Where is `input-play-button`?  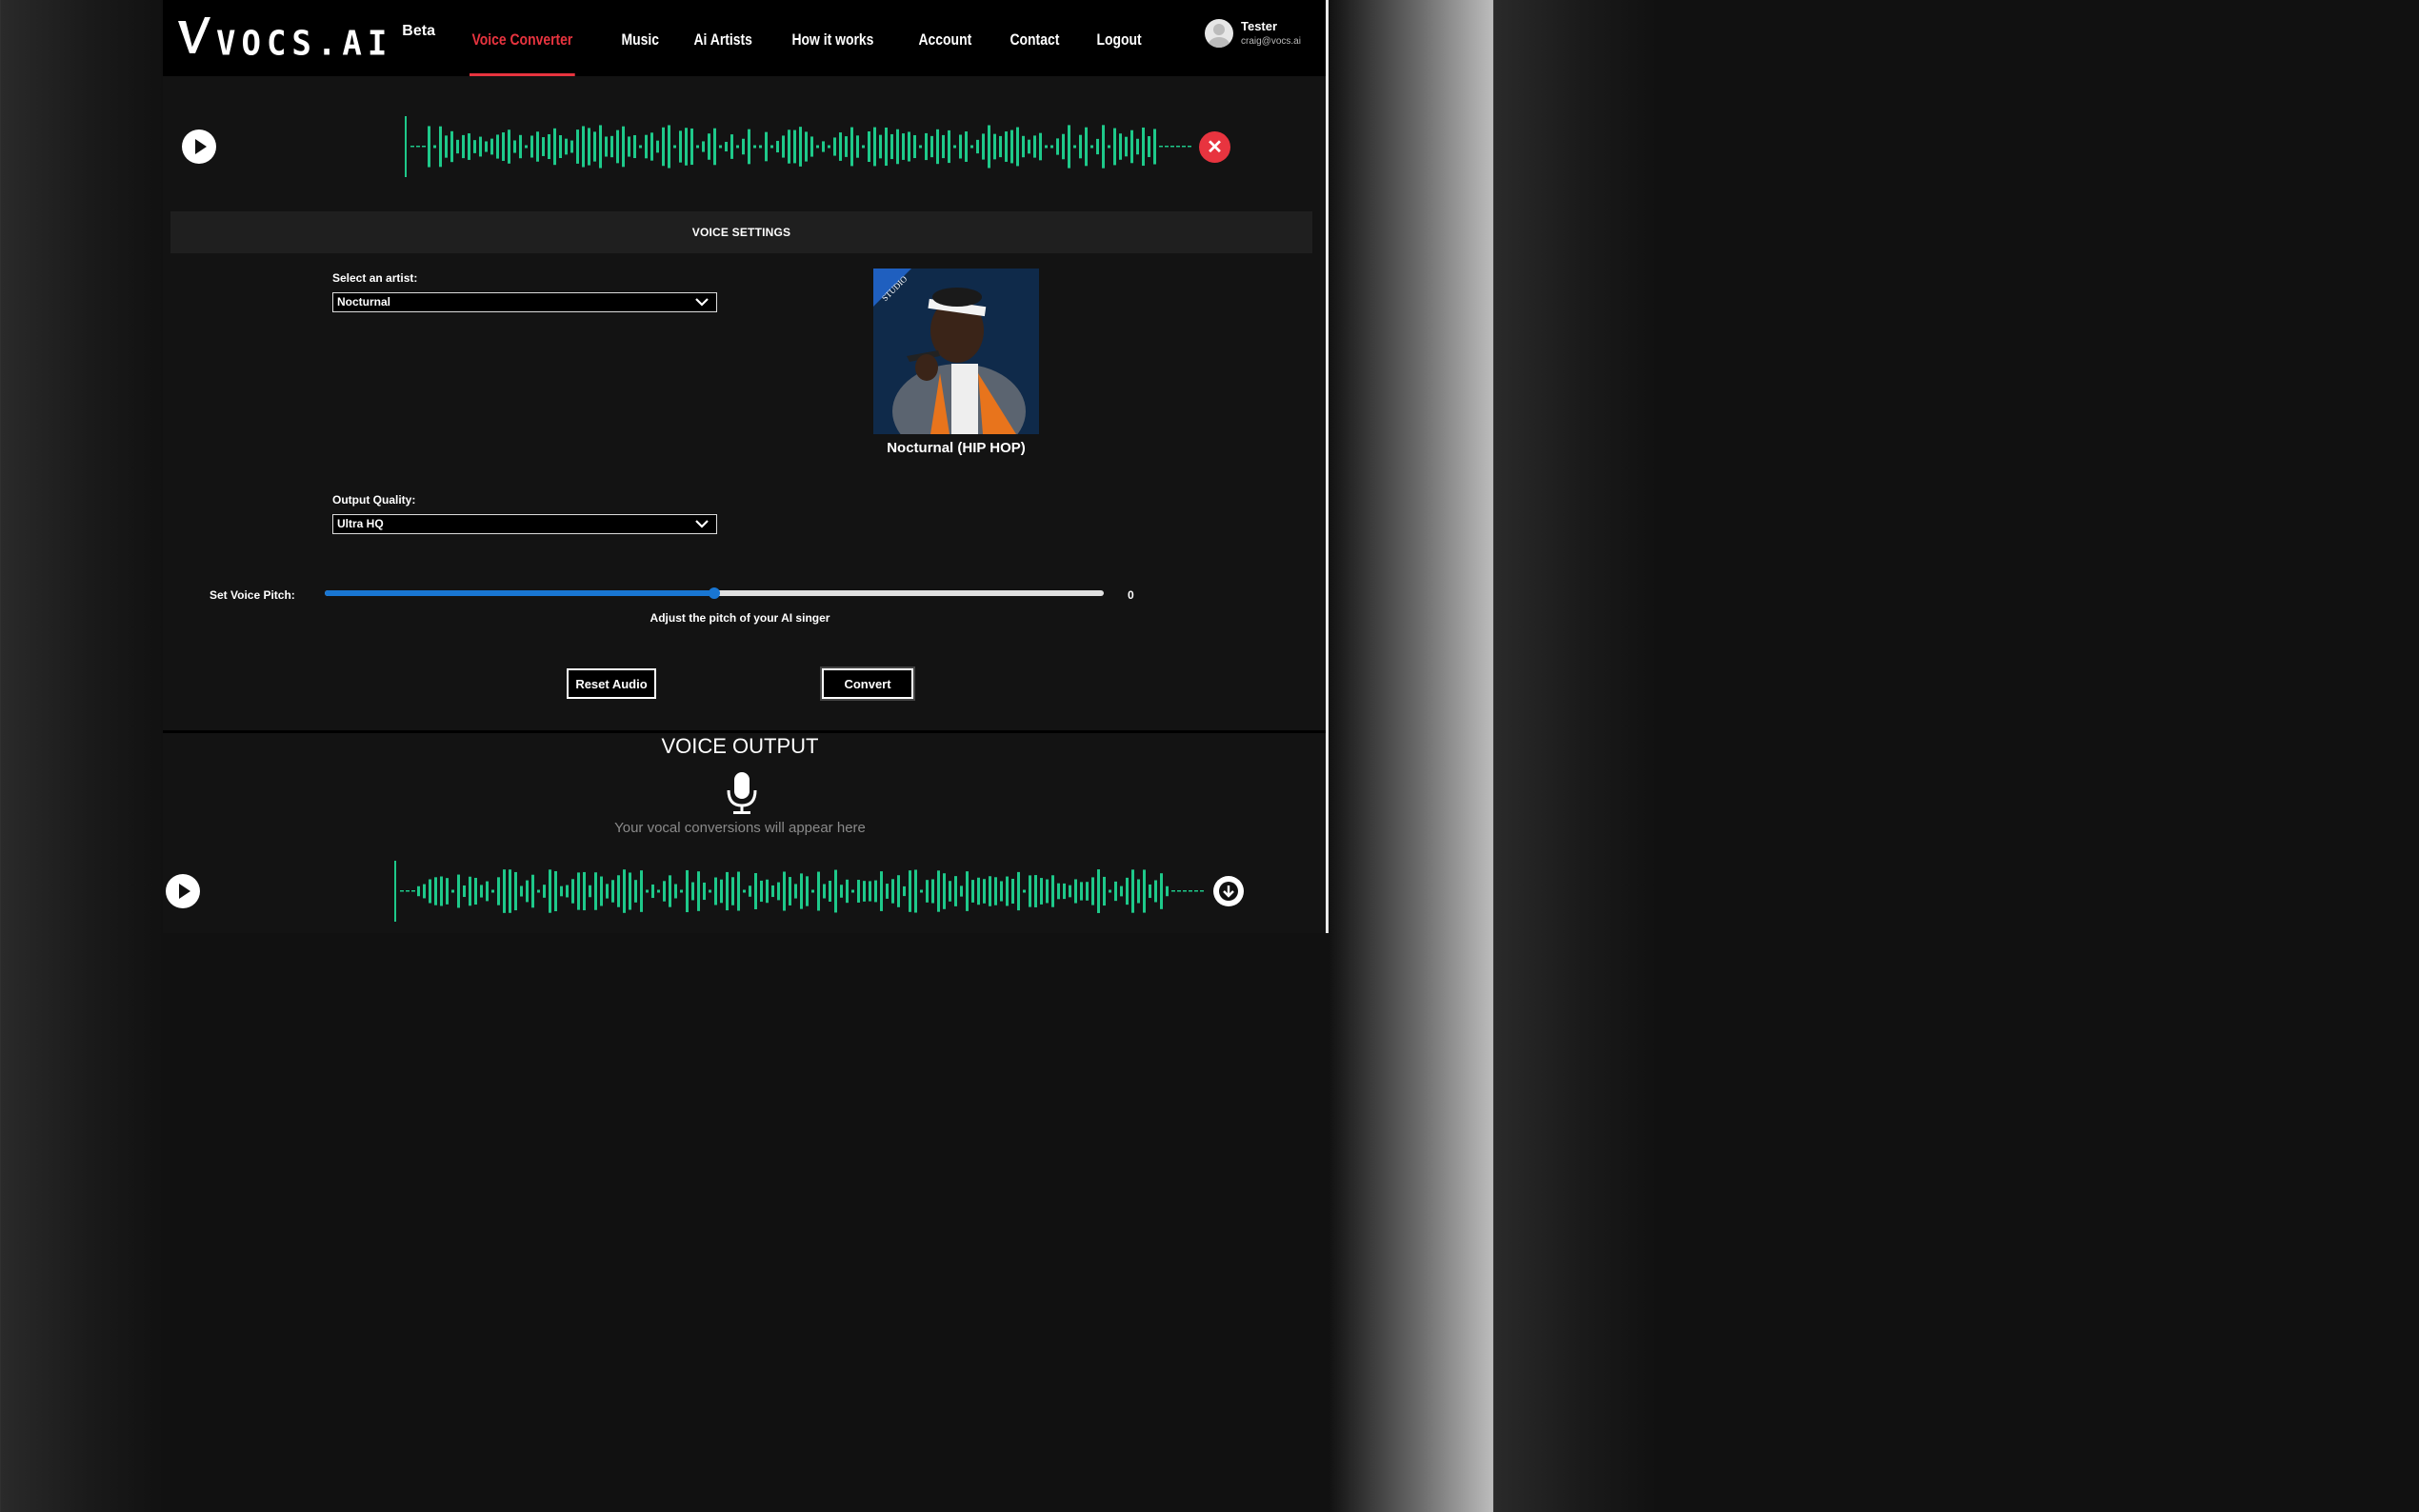
input-play-button is located at coordinates (199, 146).